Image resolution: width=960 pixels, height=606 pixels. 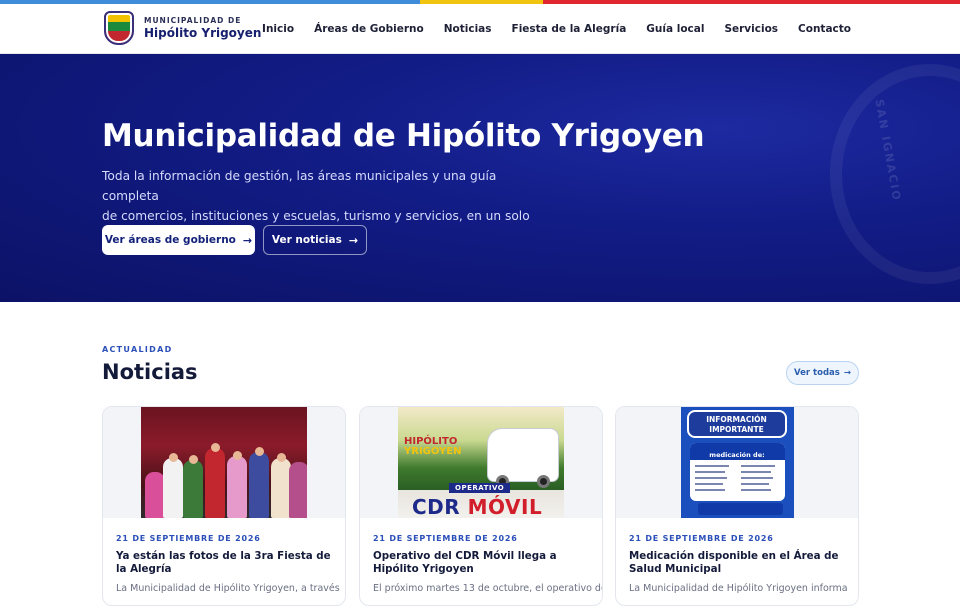 I want to click on poster-heading: INFORMACIÓN IMPORTANTE, so click(x=736, y=424).